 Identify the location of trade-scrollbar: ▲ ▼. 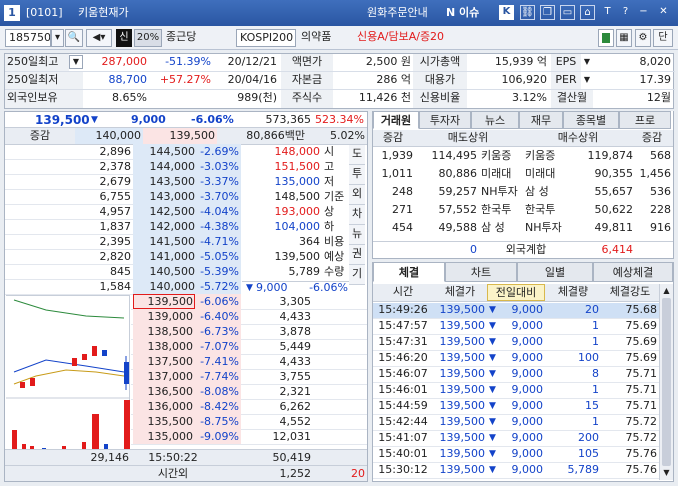
(666, 382).